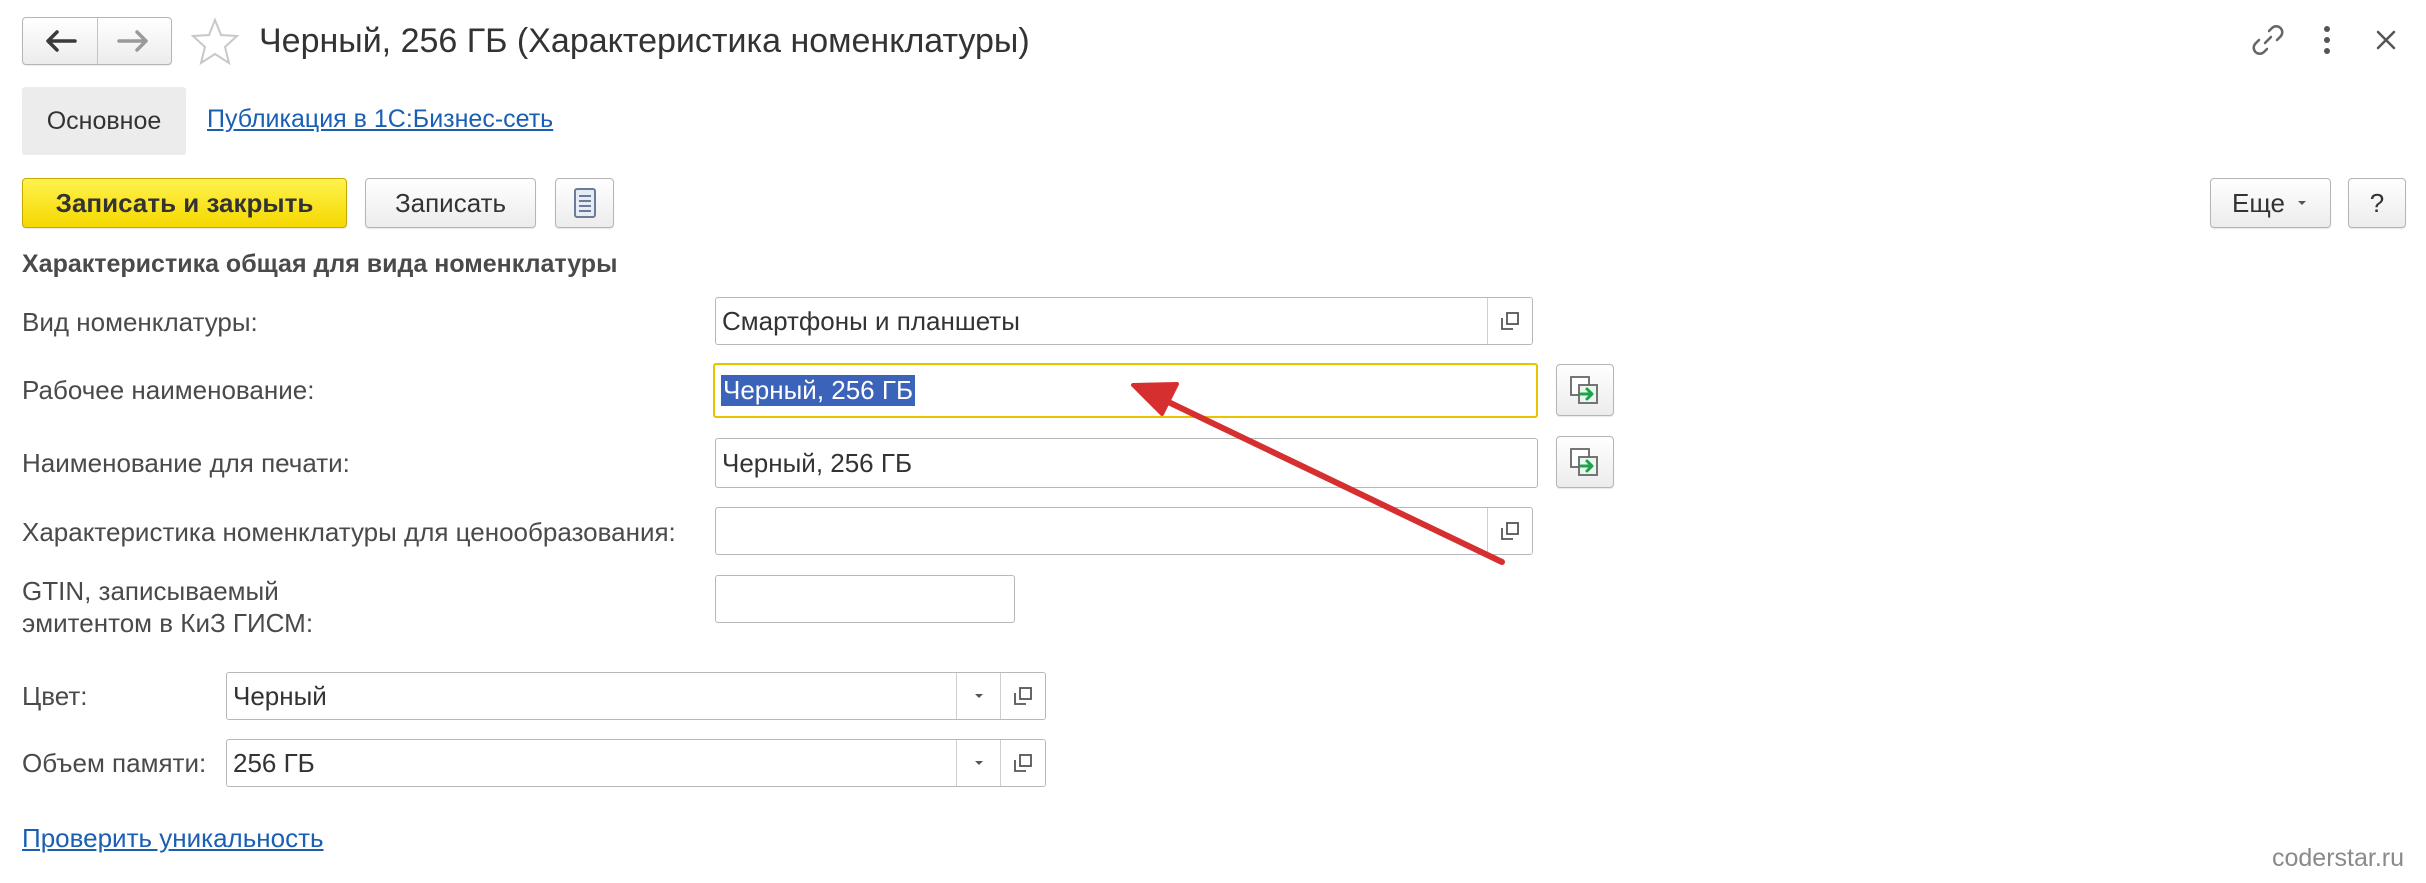  What do you see at coordinates (1318, 473) in the screenshot?
I see `annotation-arrow` at bounding box center [1318, 473].